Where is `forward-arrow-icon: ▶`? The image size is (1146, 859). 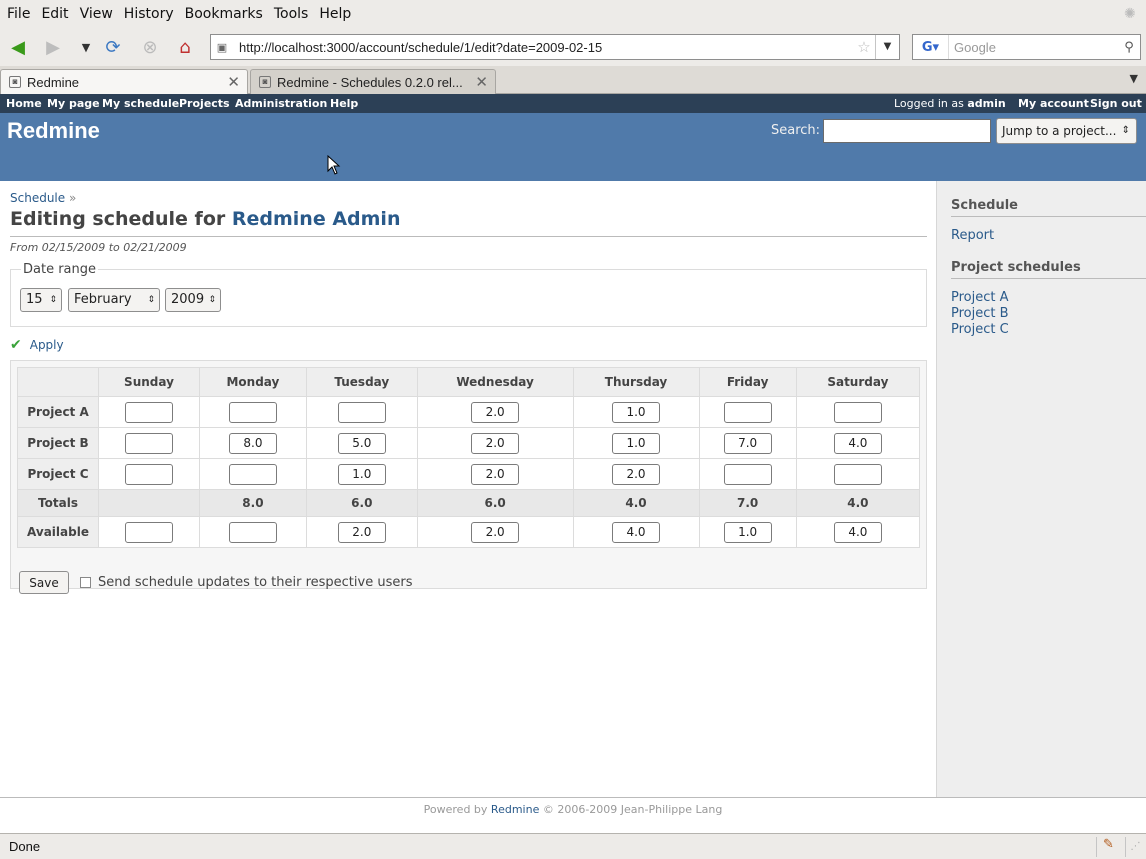
forward-arrow-icon: ▶ is located at coordinates (53, 47).